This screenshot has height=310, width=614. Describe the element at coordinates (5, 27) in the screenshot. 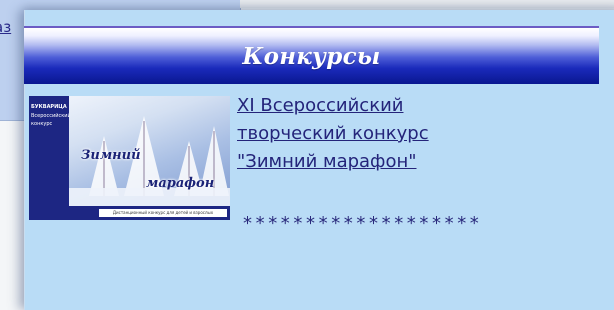

I see `background-link: аз` at that location.